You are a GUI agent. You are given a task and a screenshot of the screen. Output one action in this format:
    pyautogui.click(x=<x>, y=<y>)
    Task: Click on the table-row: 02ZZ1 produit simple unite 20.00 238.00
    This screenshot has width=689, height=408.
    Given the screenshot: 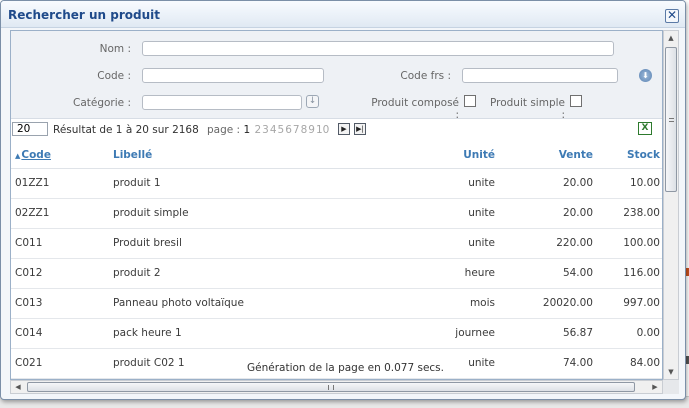 What is the action you would take?
    pyautogui.click(x=336, y=213)
    